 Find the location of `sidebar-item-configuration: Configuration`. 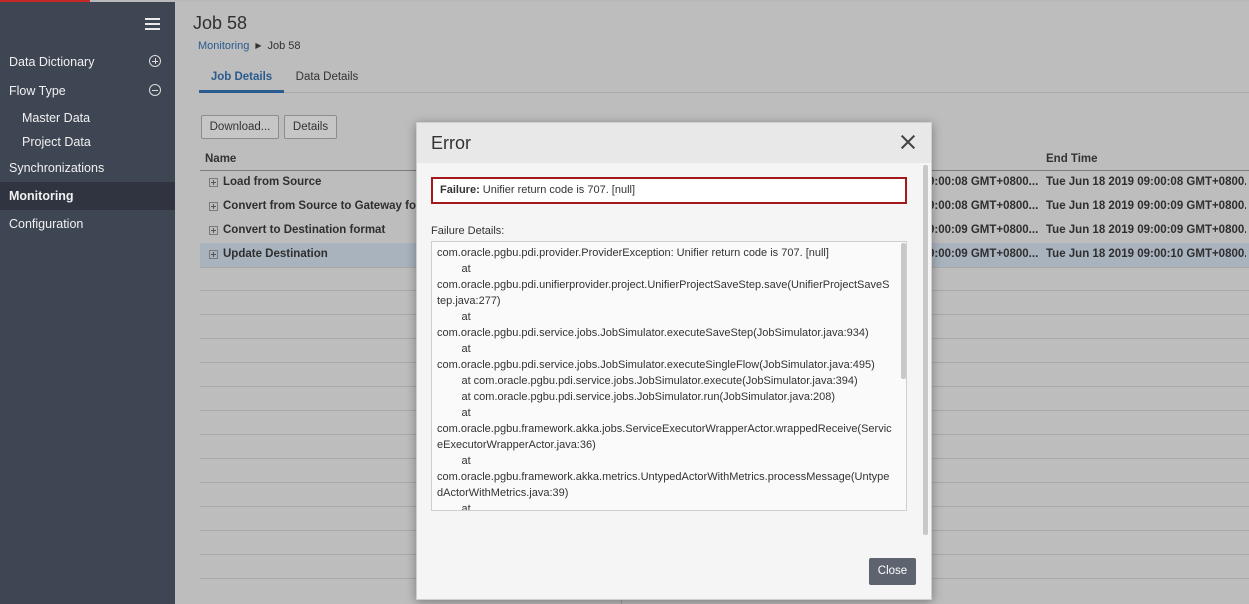

sidebar-item-configuration: Configuration is located at coordinates (87, 224).